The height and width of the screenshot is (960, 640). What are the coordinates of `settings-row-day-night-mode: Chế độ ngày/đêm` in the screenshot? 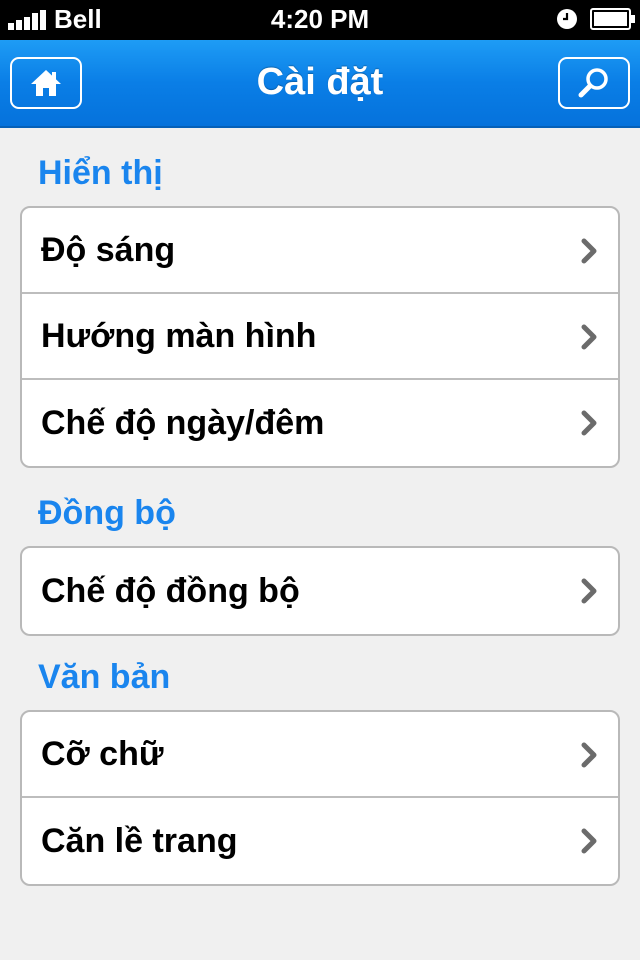 It's located at (320, 423).